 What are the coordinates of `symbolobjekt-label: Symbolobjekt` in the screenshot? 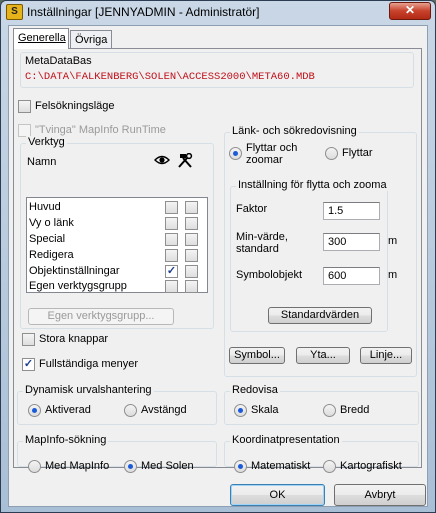 It's located at (269, 275).